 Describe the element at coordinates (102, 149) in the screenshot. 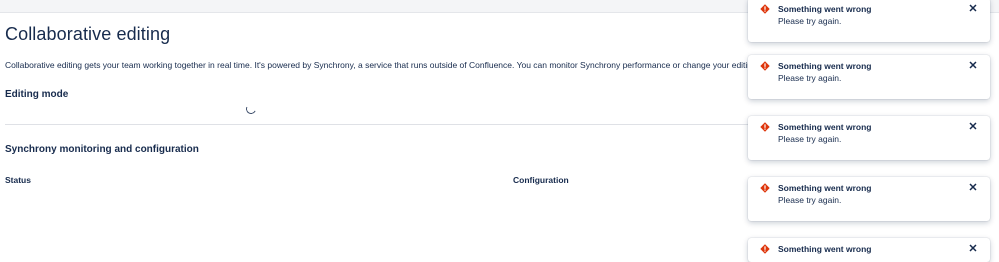

I see `synchrony-heading: Synchrony monitoring and configuration` at that location.